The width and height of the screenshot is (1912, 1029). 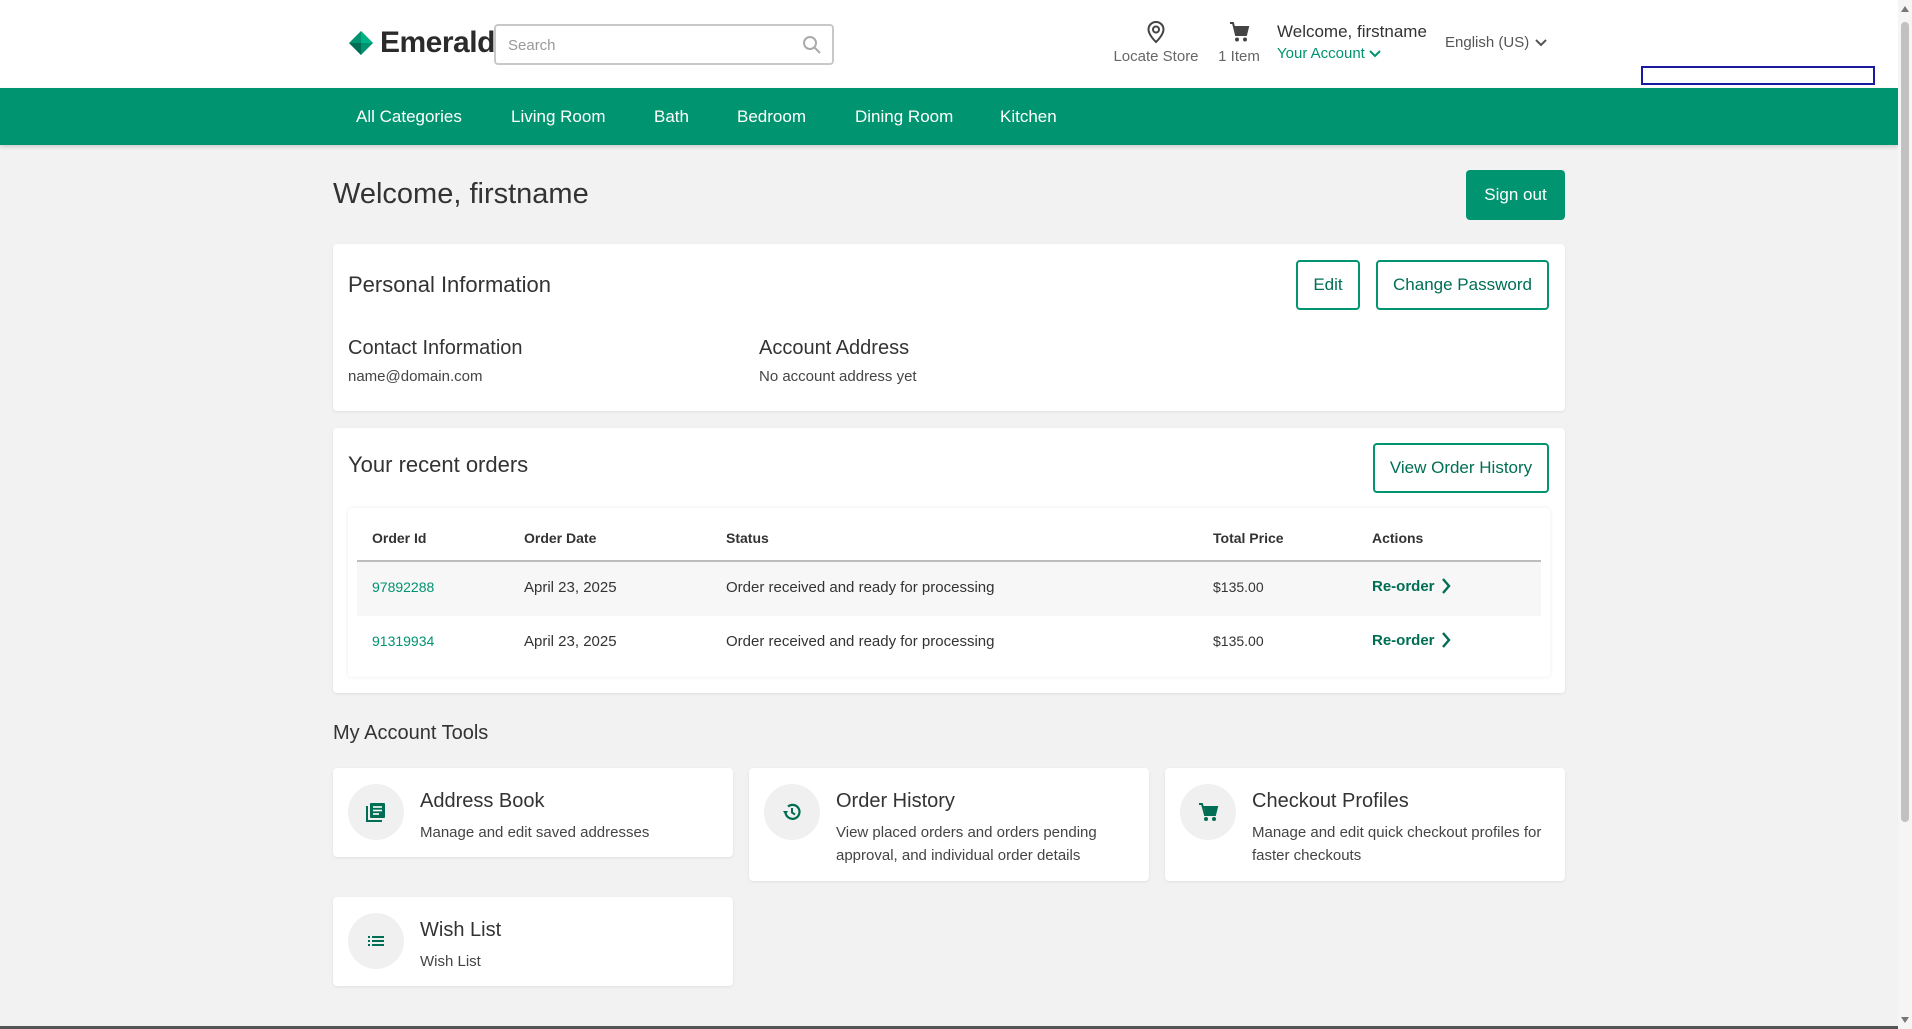 I want to click on language-label: English (US), so click(x=1487, y=42).